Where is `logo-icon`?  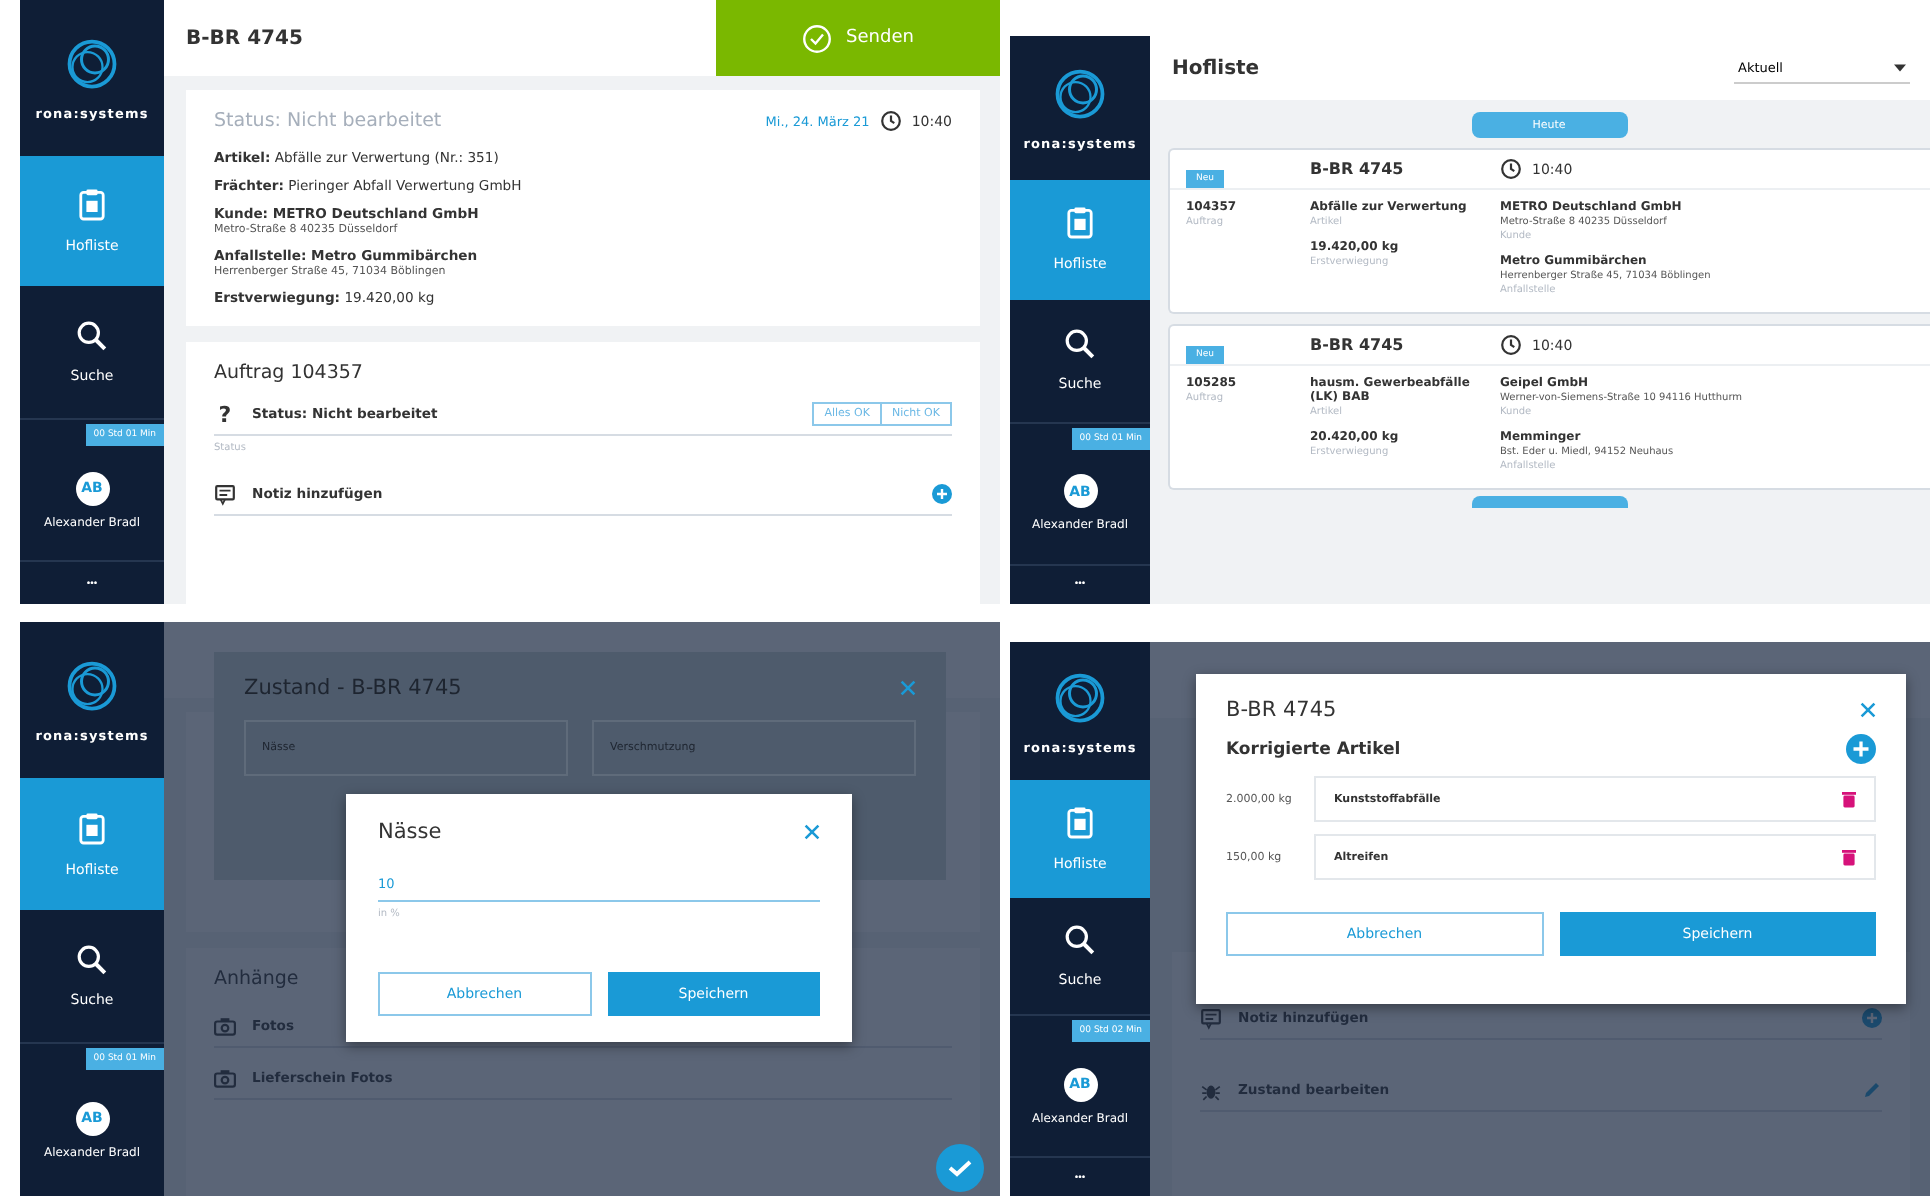 logo-icon is located at coordinates (92, 686).